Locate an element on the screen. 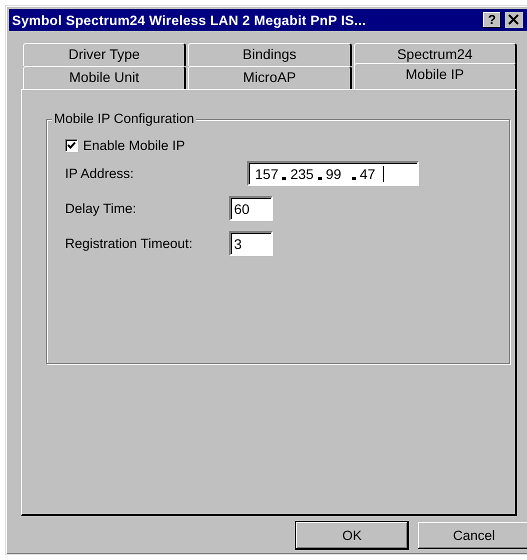 The width and height of the screenshot is (527, 560). ip-address-field: 157 235 99 47 is located at coordinates (333, 173).